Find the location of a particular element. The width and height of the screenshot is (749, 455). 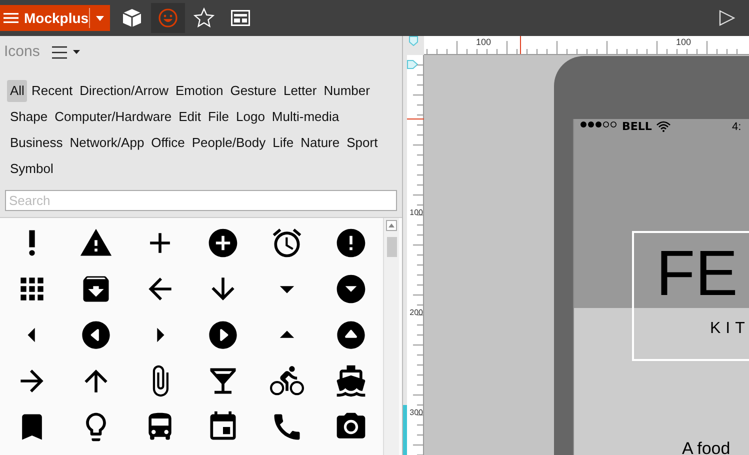

category-tab: Gesture is located at coordinates (253, 91).